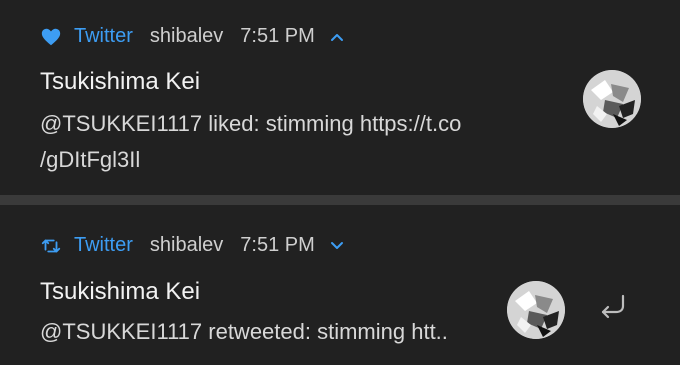 Image resolution: width=680 pixels, height=365 pixels. I want to click on chevron-down-icon, so click(337, 246).